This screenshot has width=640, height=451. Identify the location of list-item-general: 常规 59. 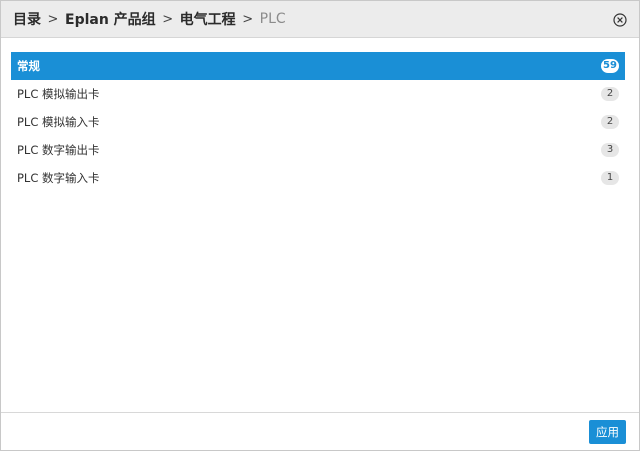
(318, 66).